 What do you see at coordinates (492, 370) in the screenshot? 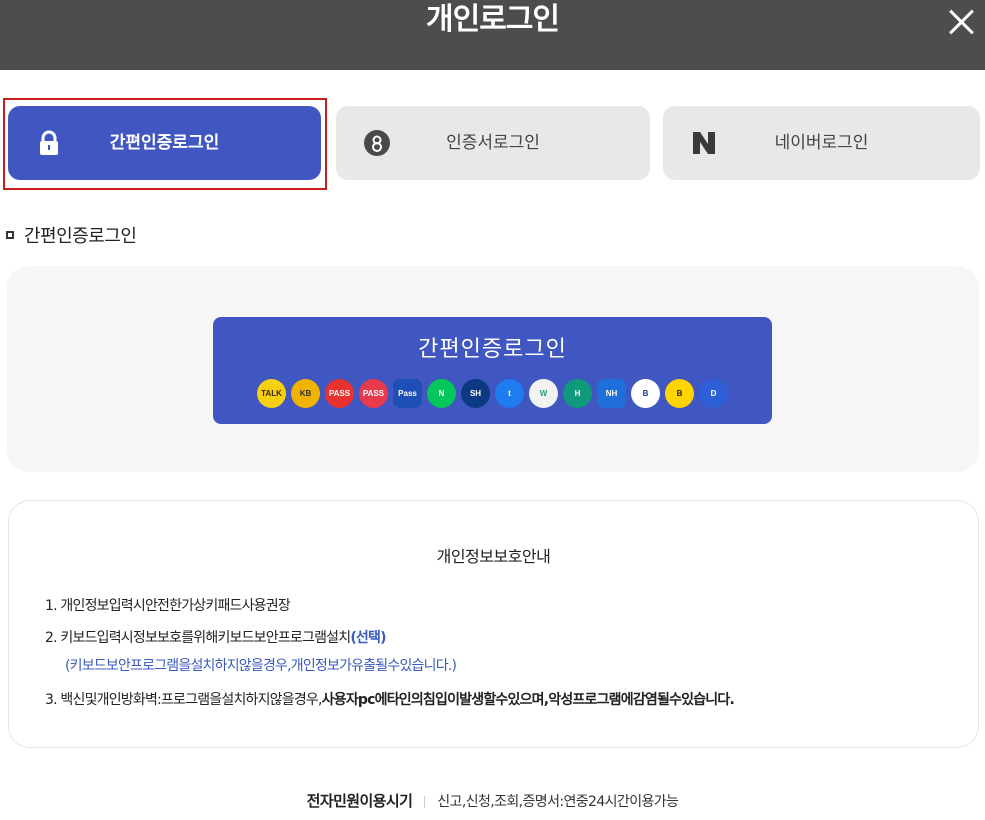
I see `easy-auth-login-button: 간편인증로그인 TALK KB PASS PASS Pass N SH t W H NH B B D` at bounding box center [492, 370].